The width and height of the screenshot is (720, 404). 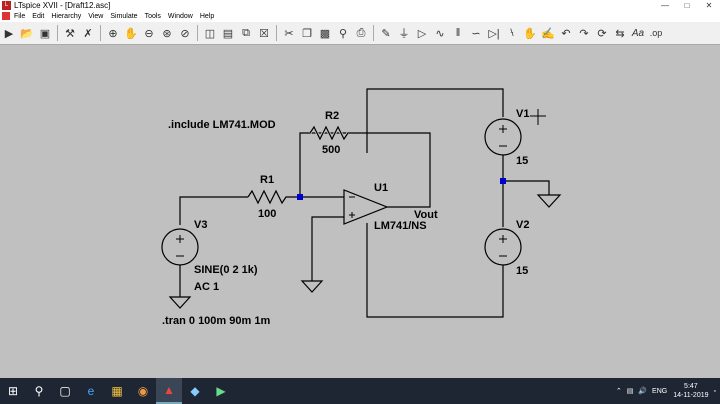 What do you see at coordinates (143, 391) in the screenshot?
I see `chrome-icon: ◉` at bounding box center [143, 391].